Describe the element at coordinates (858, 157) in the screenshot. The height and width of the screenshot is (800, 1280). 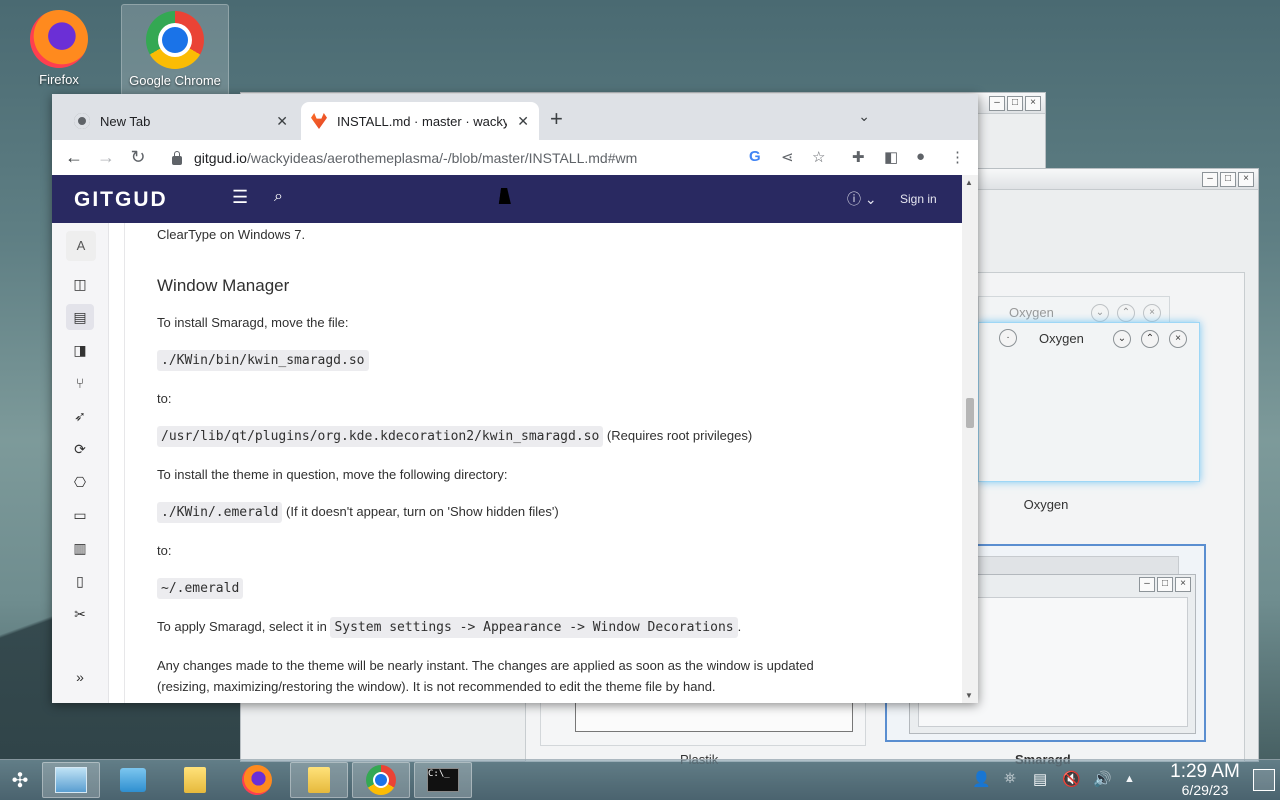
I see `extensions-puzzle-icon: ✚` at that location.